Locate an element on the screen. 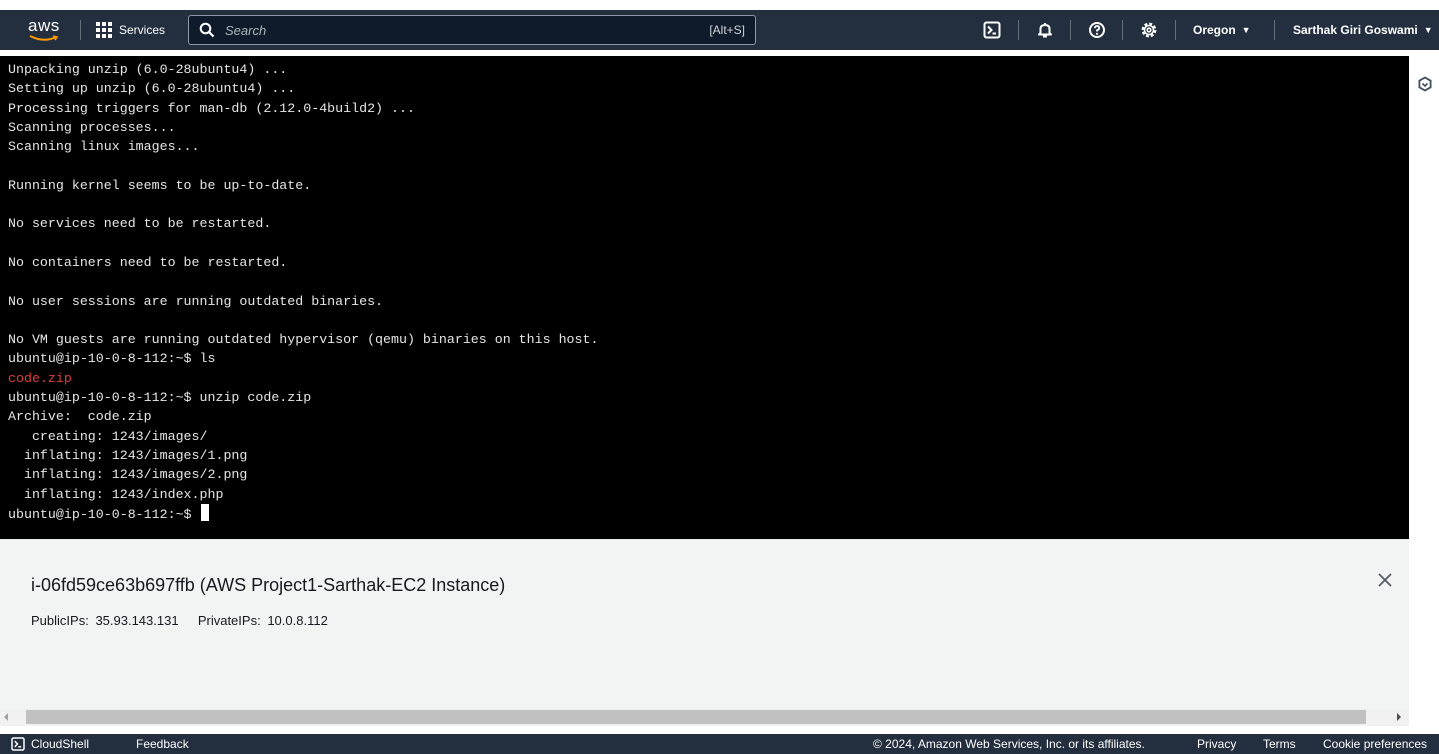 The height and width of the screenshot is (754, 1439). terminal-line: No containers need to be restarted. is located at coordinates (148, 262).